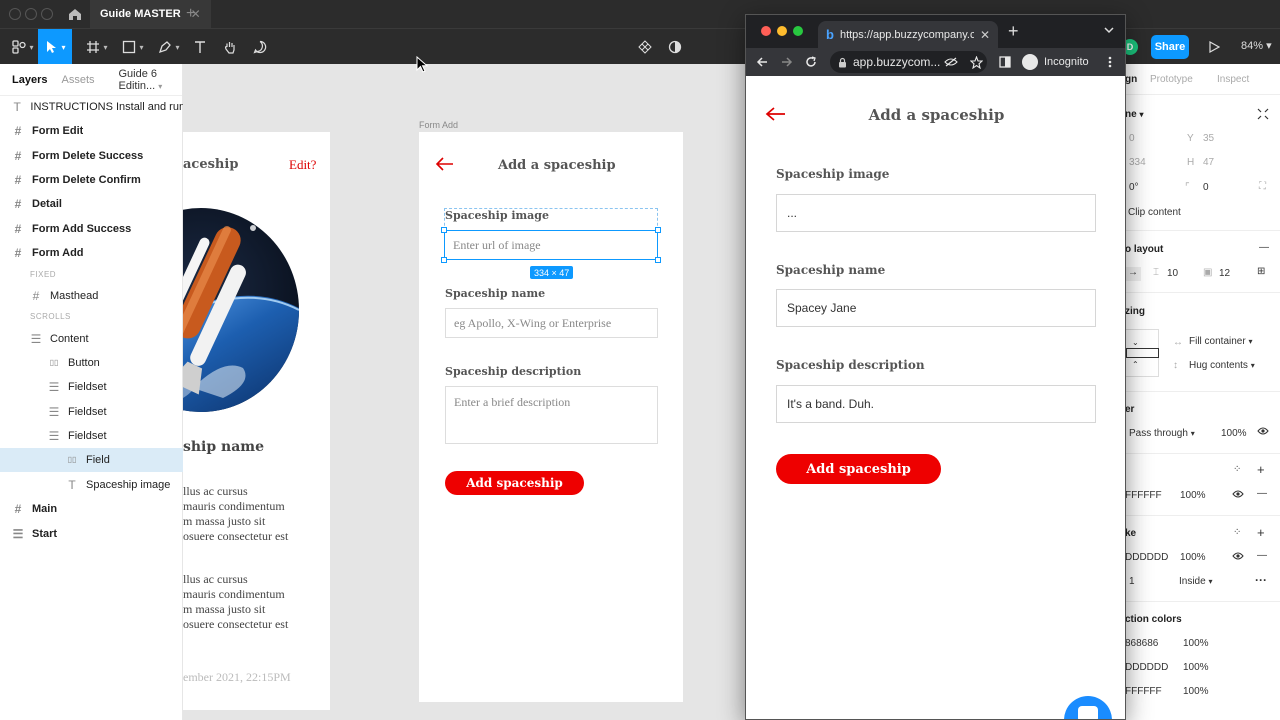 Image resolution: width=1280 pixels, height=720 pixels. Describe the element at coordinates (1013, 31) in the screenshot. I see `new-tab-button: +` at that location.